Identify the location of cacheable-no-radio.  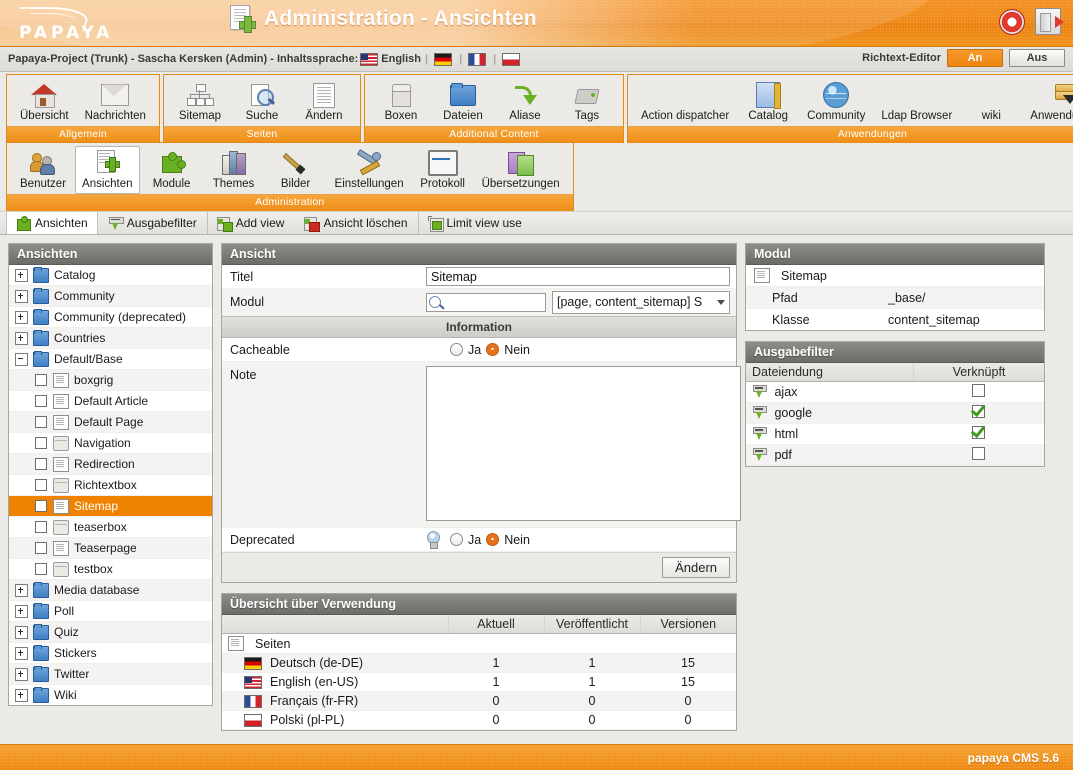
(493, 349).